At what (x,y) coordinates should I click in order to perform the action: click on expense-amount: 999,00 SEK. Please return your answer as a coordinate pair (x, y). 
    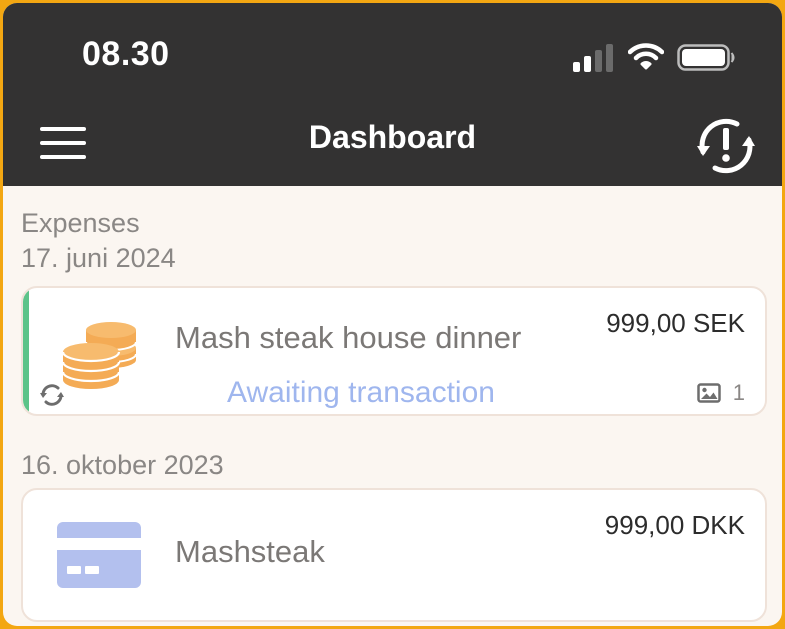
    Looking at the image, I should click on (675, 323).